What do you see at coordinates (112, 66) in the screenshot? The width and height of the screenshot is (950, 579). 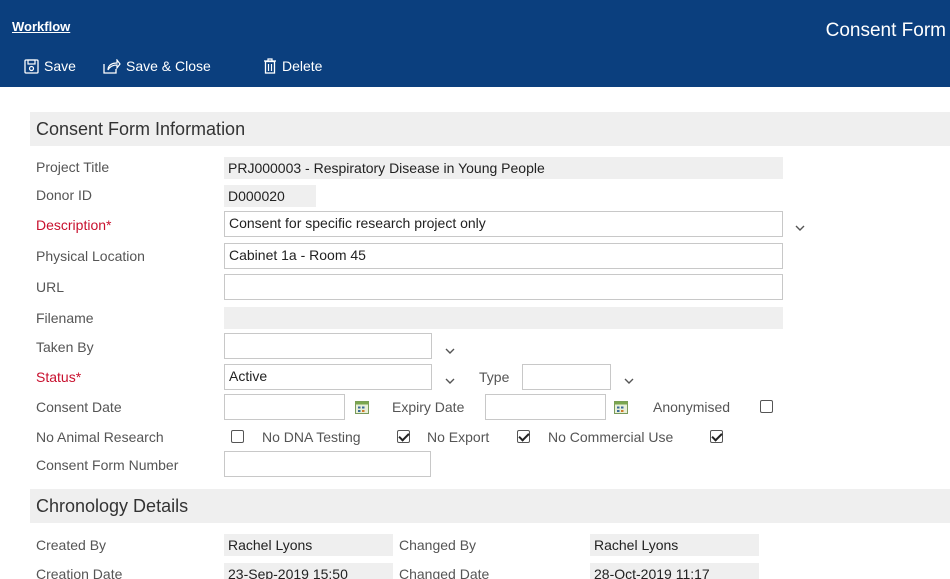 I see `save-close-icon` at bounding box center [112, 66].